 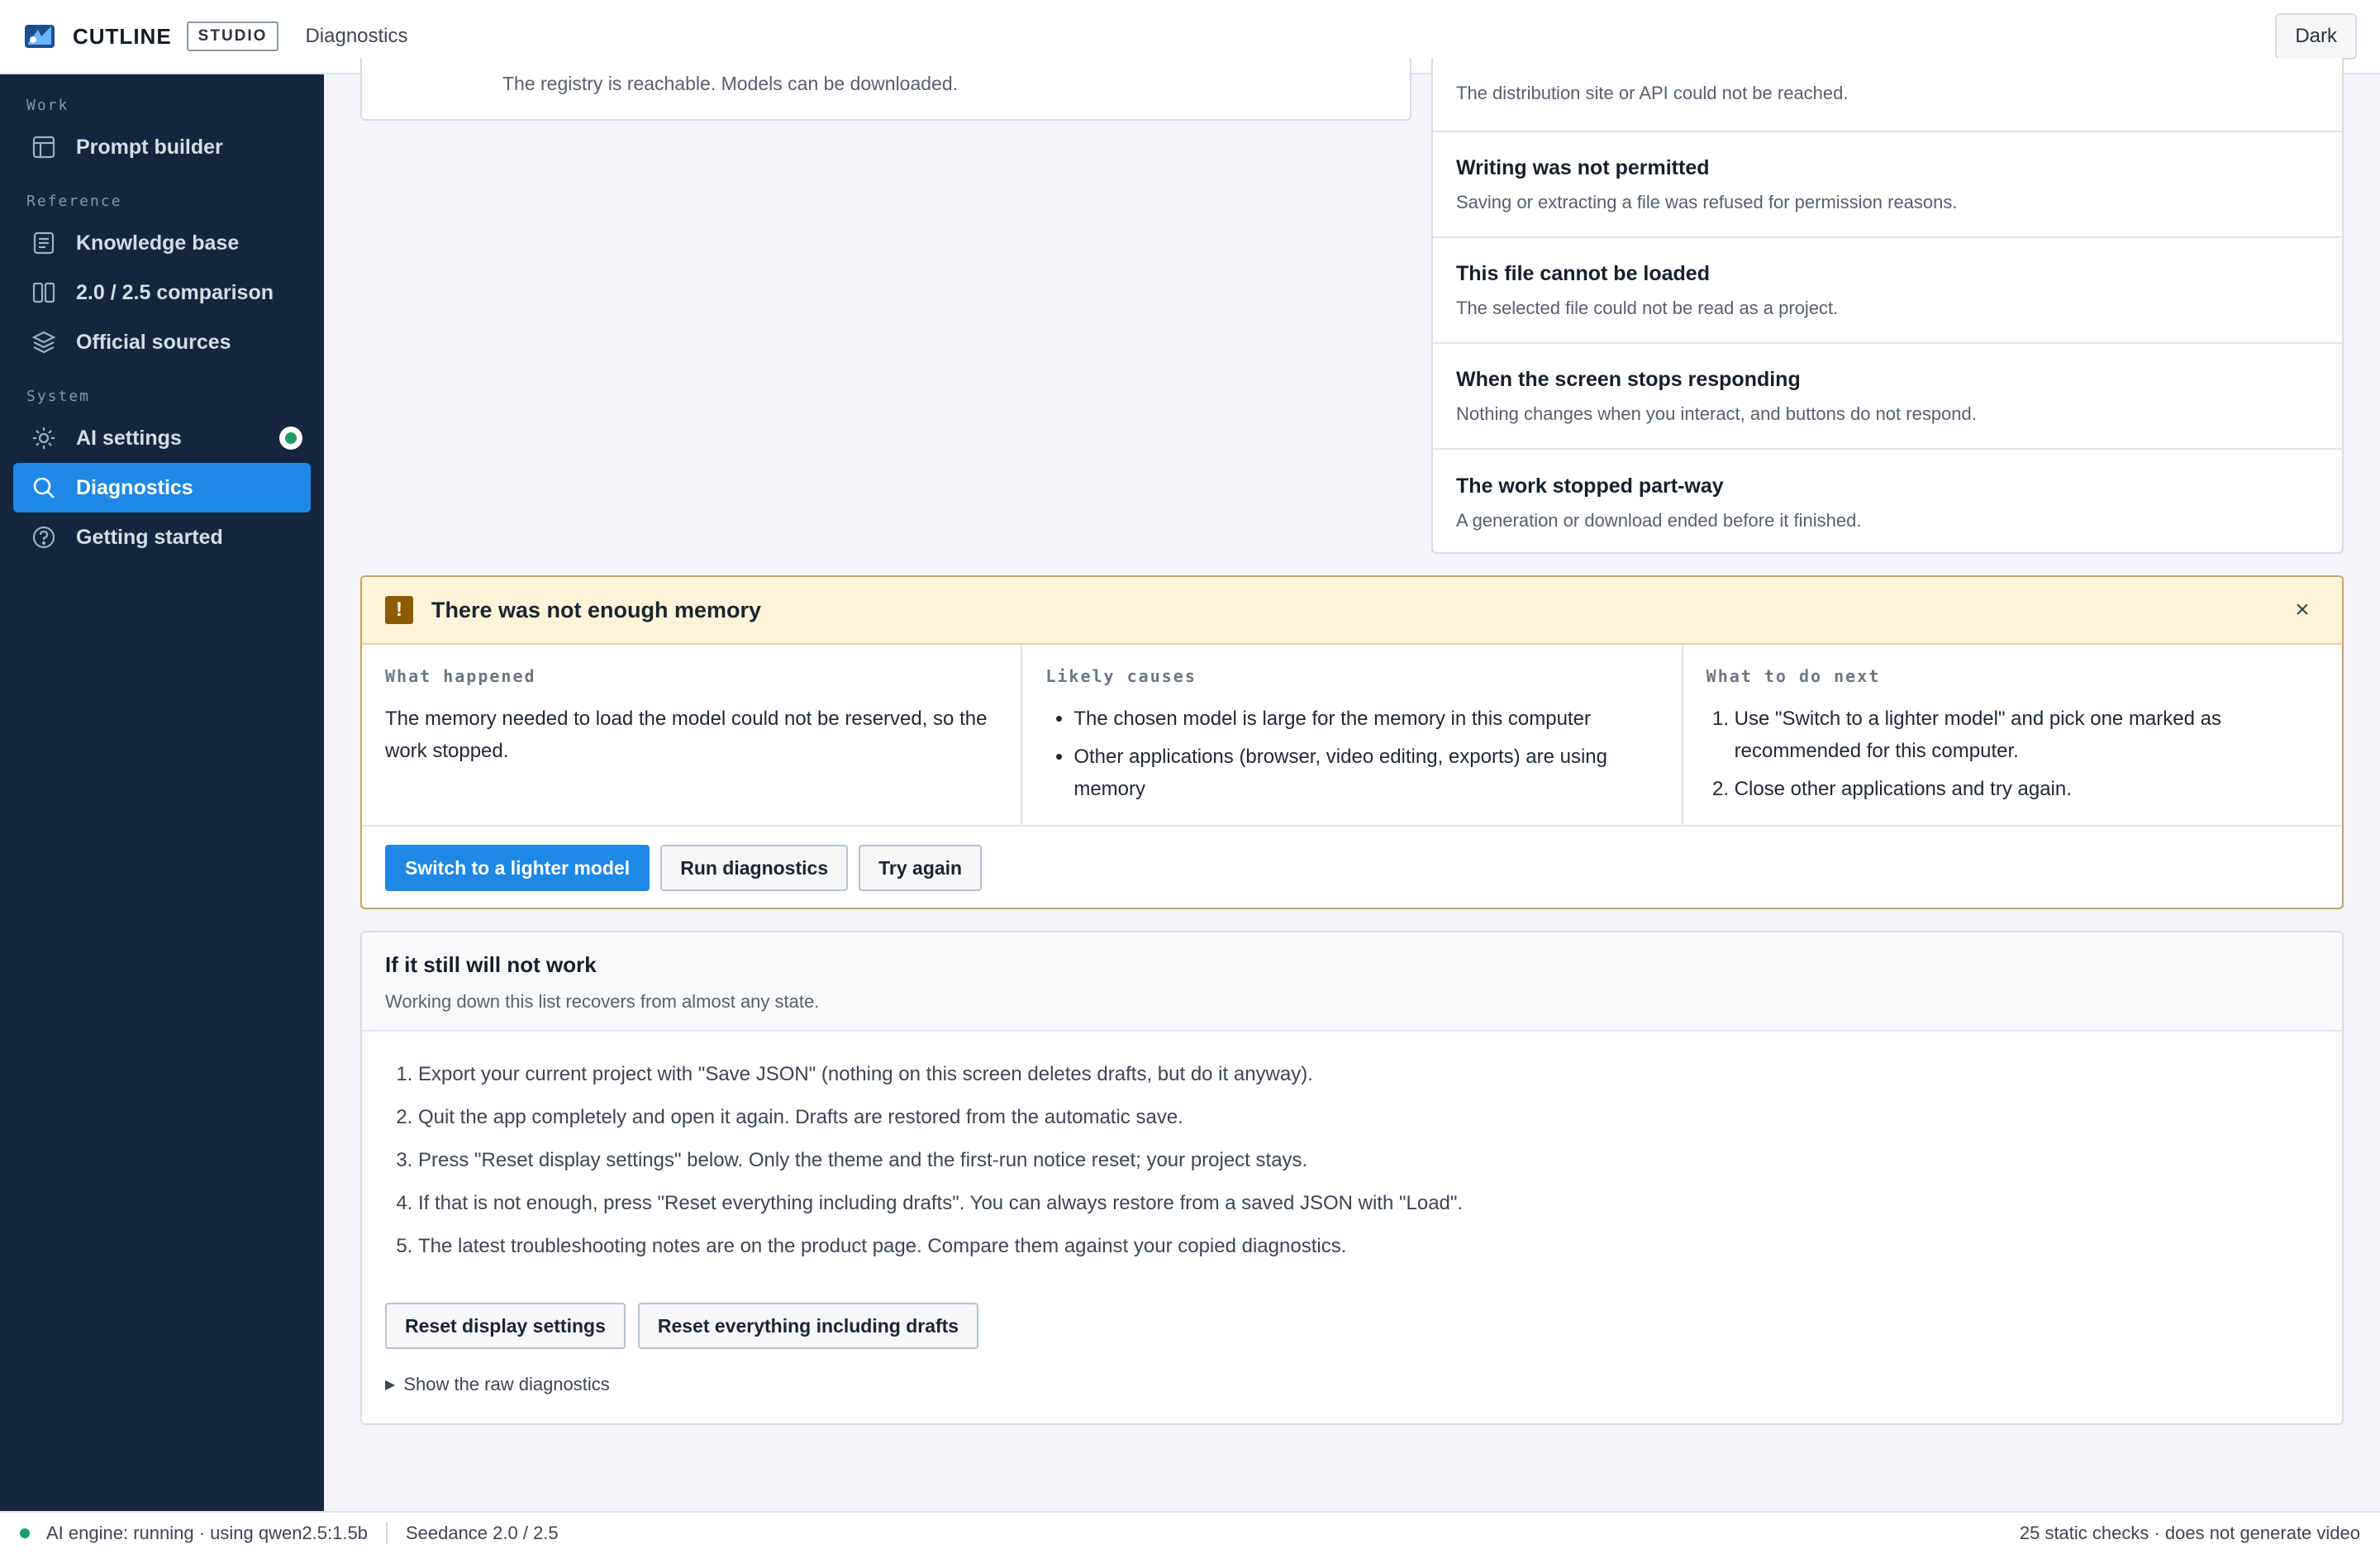 I want to click on nav-section-work: Work, so click(x=47, y=105).